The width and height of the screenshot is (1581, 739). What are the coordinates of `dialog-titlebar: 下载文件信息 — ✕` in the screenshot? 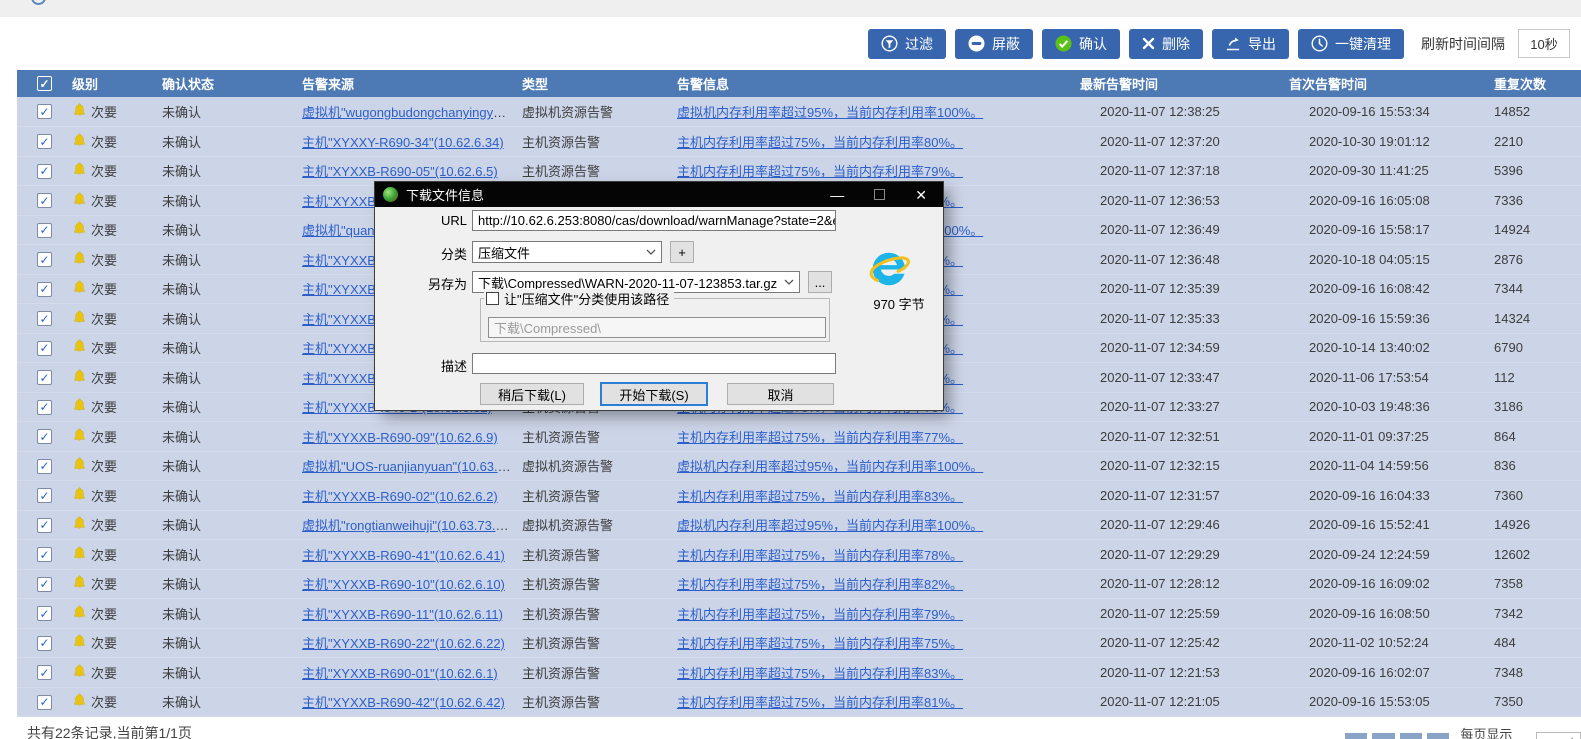 It's located at (659, 194).